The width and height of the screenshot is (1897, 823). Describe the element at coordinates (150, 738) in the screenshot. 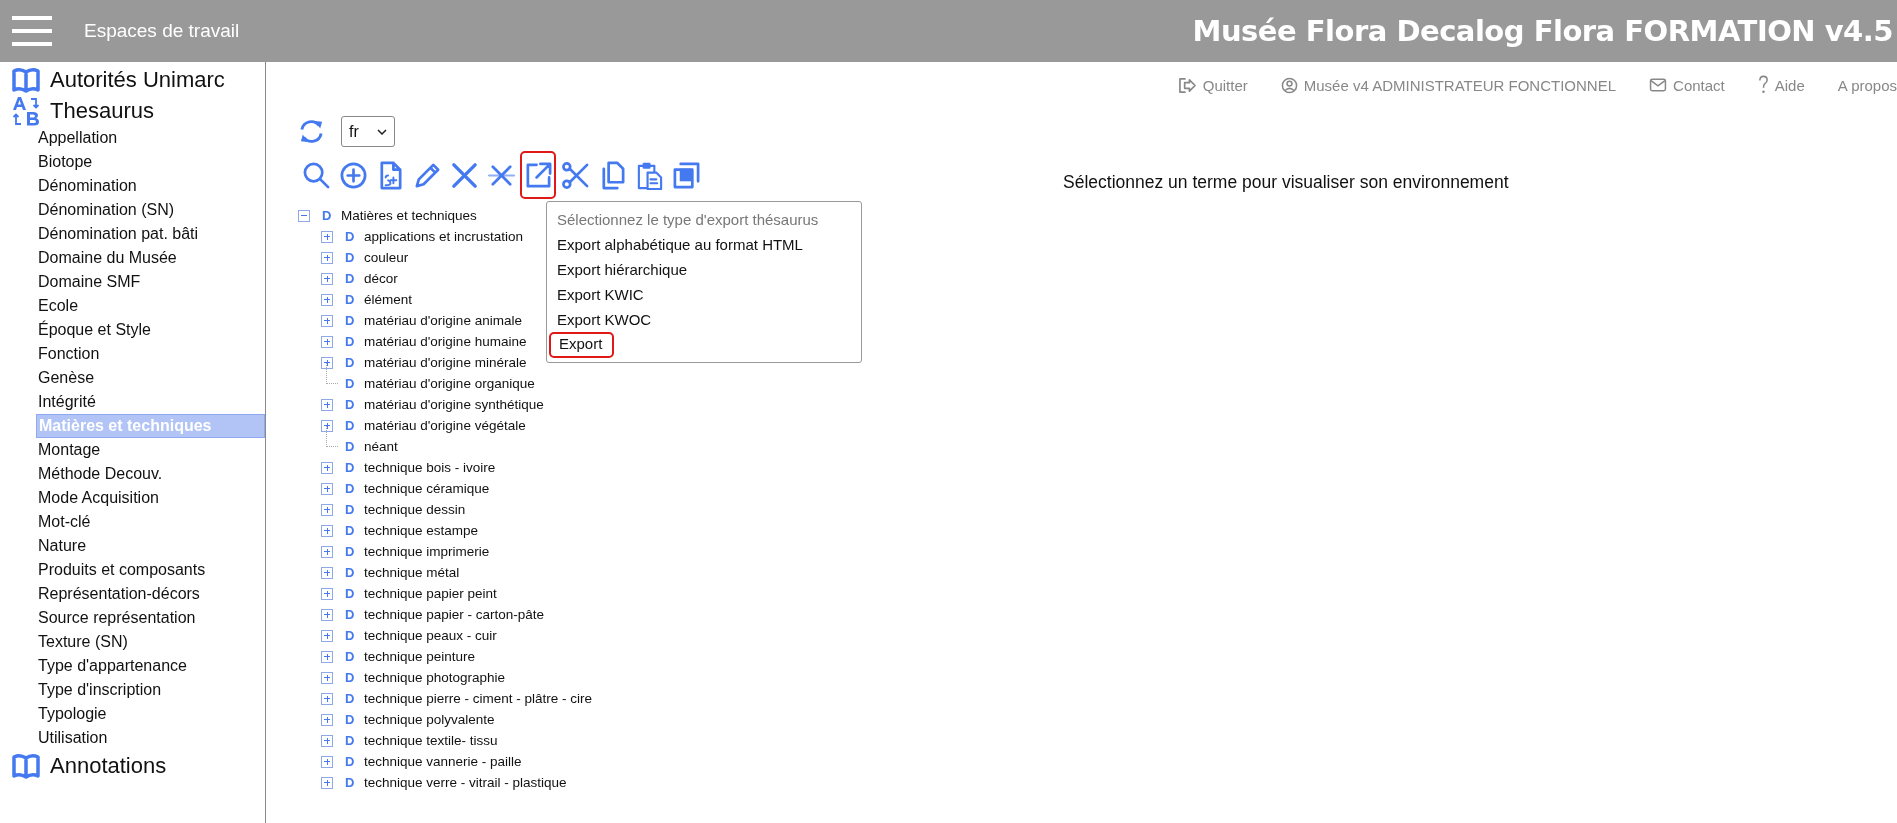

I see `thesaurus-item: Utilisation` at that location.